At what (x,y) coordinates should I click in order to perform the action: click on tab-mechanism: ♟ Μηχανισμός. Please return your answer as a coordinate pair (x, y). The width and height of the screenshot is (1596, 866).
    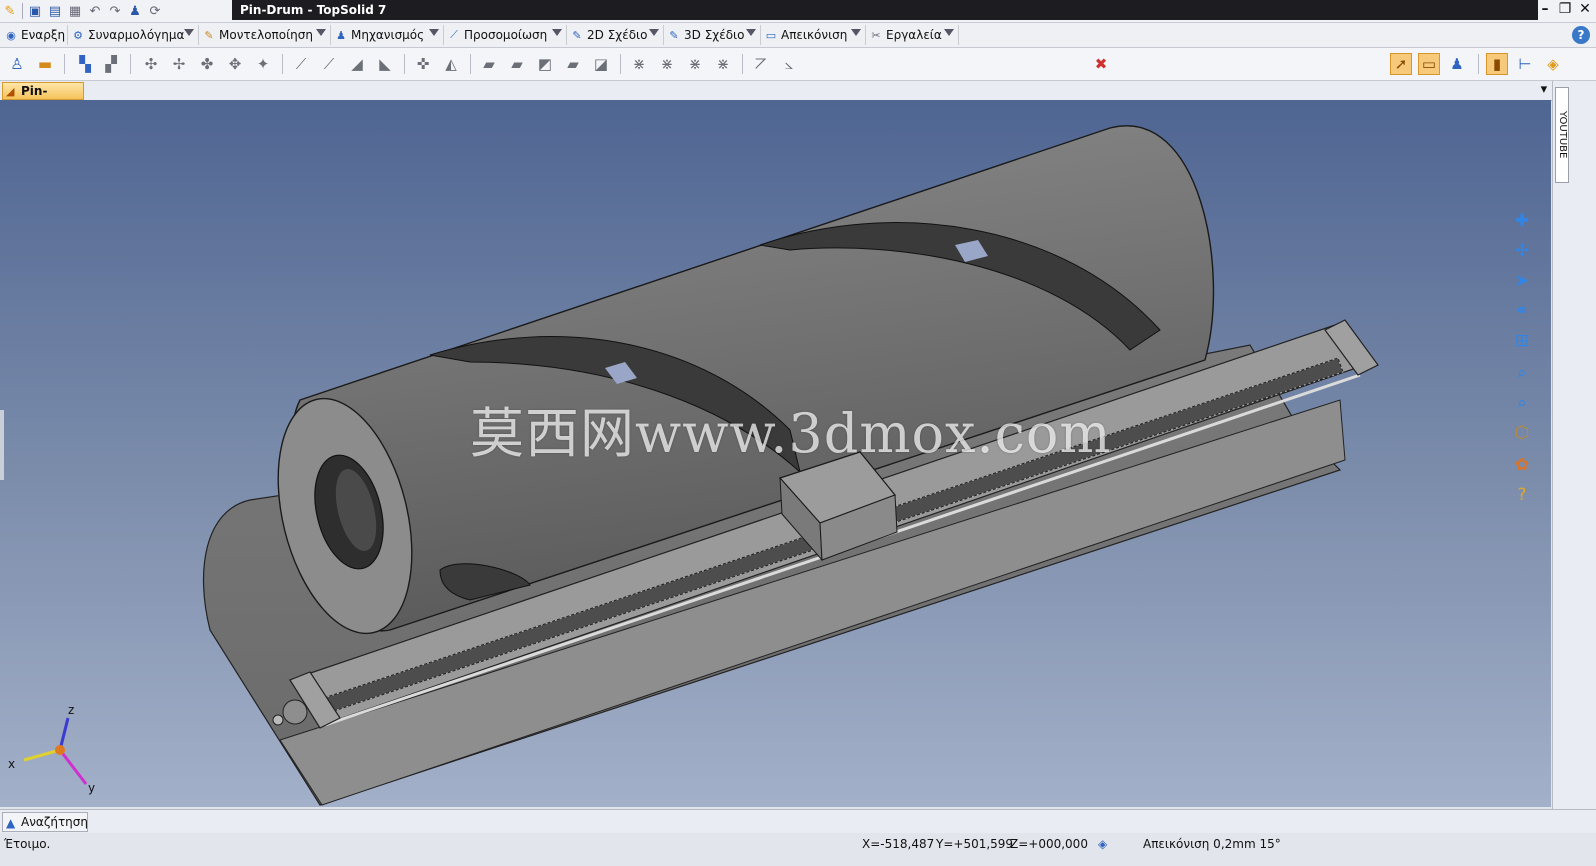
    Looking at the image, I should click on (388, 35).